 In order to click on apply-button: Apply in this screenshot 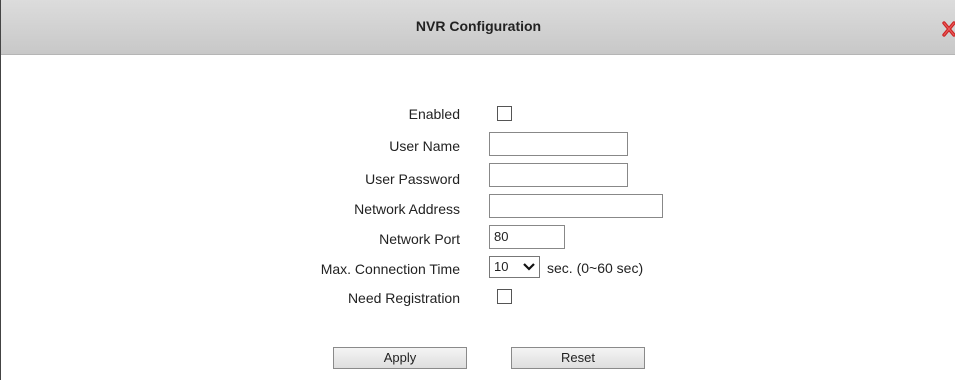, I will do `click(400, 358)`.